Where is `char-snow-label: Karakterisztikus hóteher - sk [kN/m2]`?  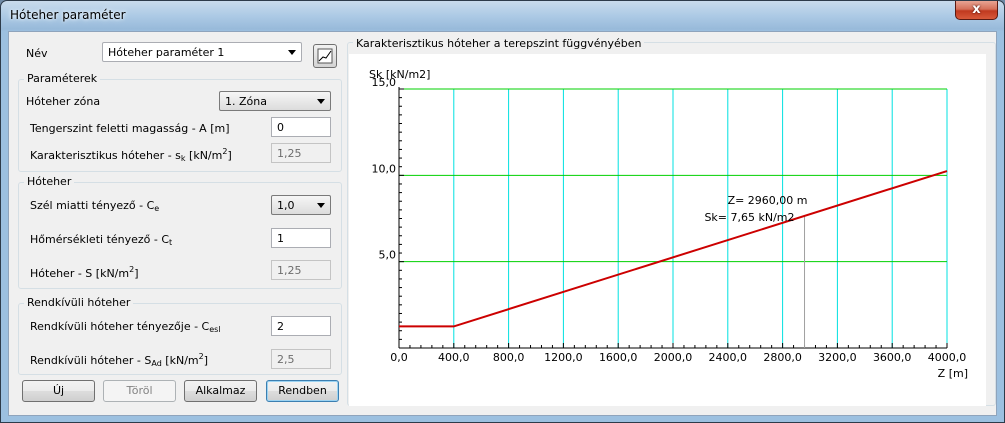 char-snow-label: Karakterisztikus hóteher - sk [kN/m2] is located at coordinates (131, 155).